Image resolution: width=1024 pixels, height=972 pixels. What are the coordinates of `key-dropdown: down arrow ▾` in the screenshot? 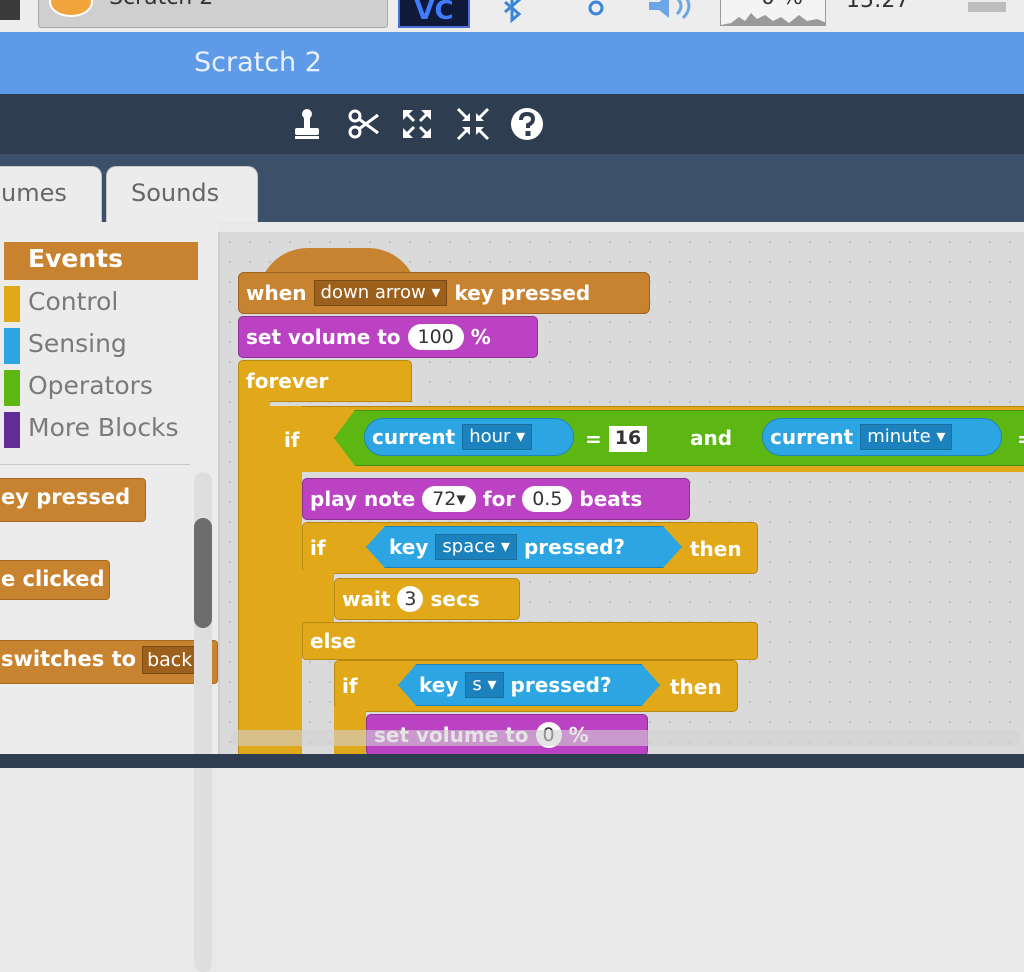 It's located at (380, 293).